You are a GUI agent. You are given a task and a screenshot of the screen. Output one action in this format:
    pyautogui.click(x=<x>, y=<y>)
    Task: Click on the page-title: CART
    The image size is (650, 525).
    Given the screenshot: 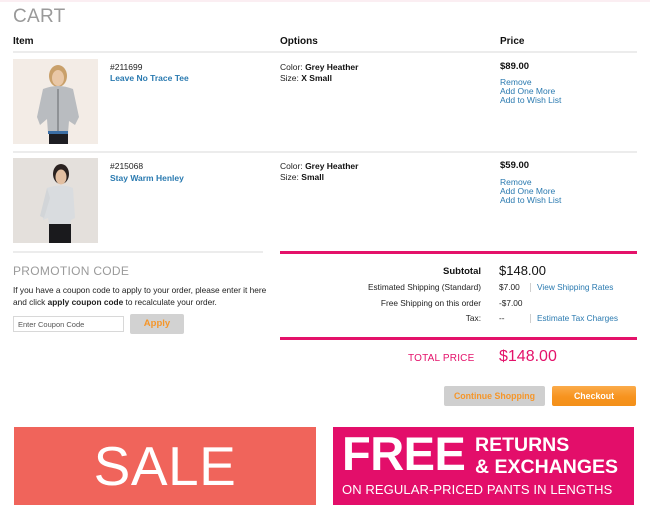 What is the action you would take?
    pyautogui.click(x=39, y=16)
    